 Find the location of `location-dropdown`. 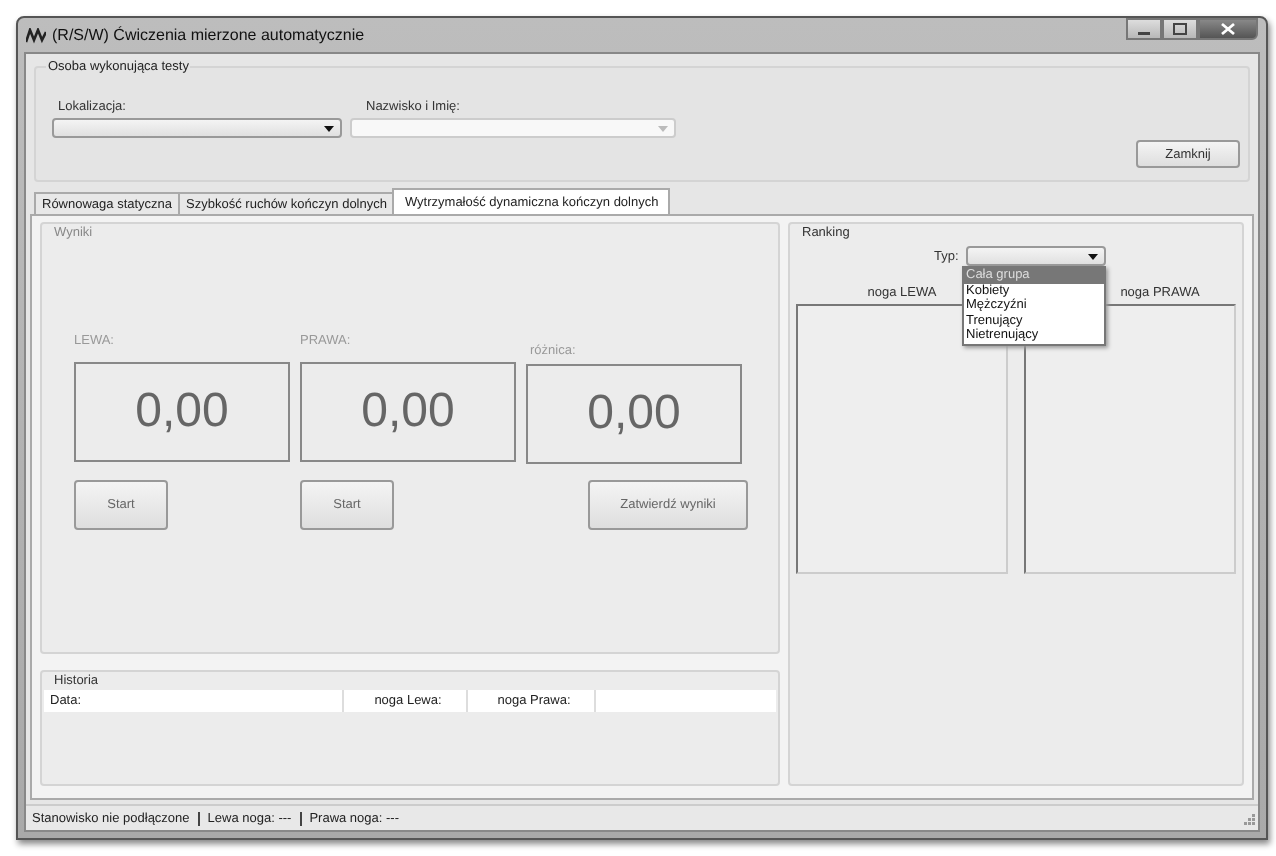

location-dropdown is located at coordinates (197, 128).